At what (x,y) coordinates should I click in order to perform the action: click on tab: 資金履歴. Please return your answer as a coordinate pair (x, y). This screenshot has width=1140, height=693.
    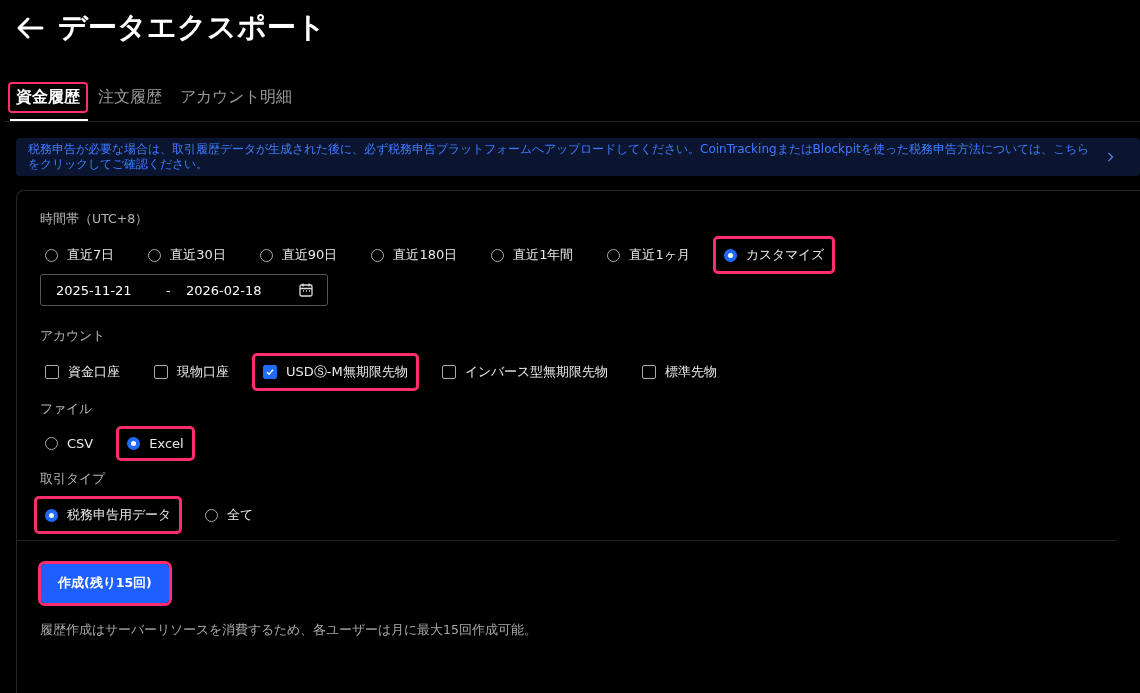
    Looking at the image, I should click on (48, 97).